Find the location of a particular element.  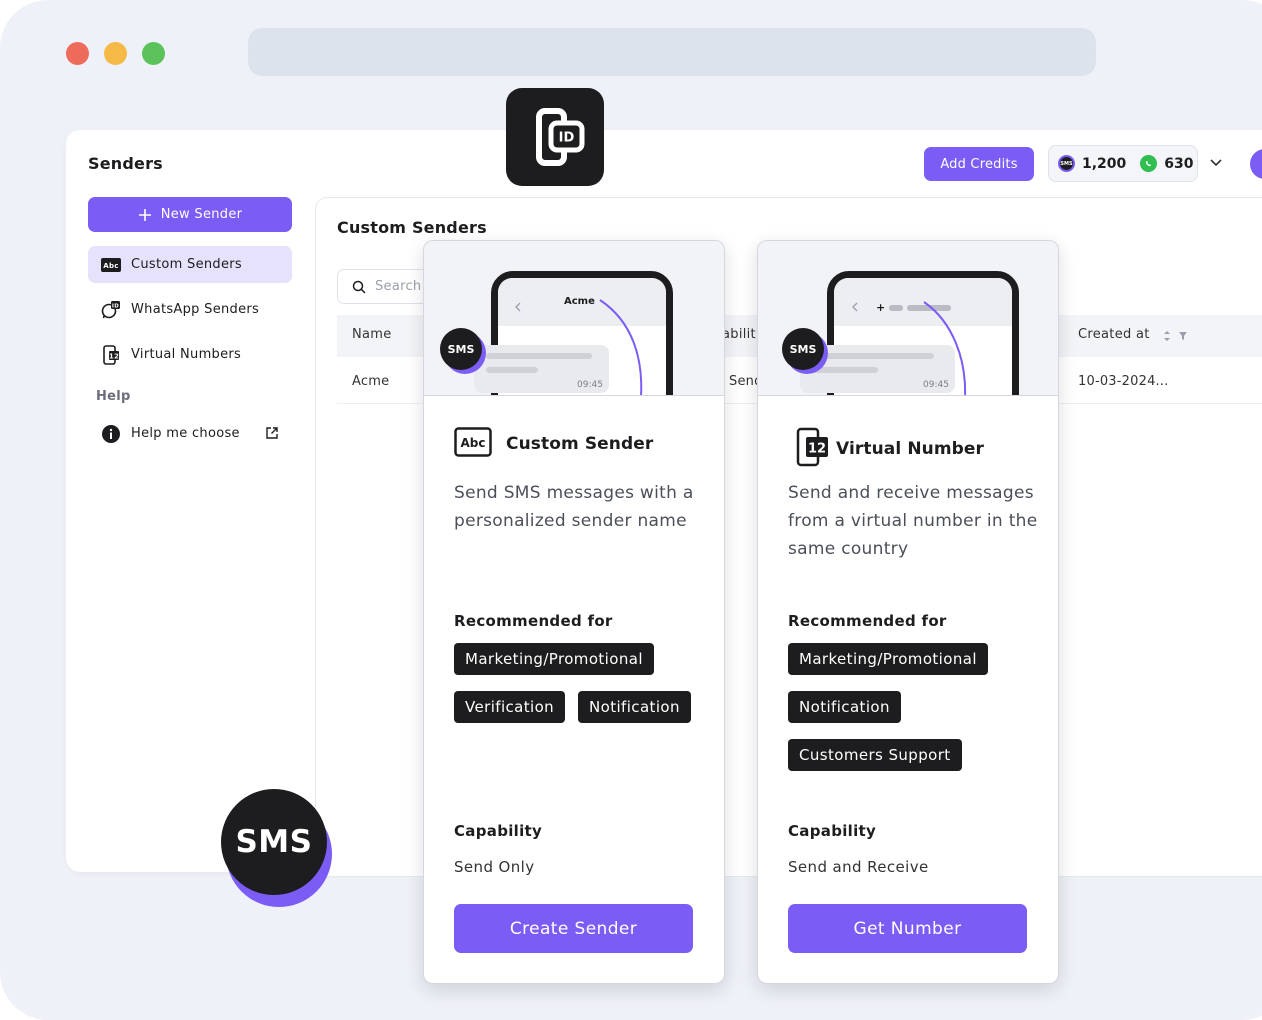

whatsapp-id-icon: ID is located at coordinates (111, 310).